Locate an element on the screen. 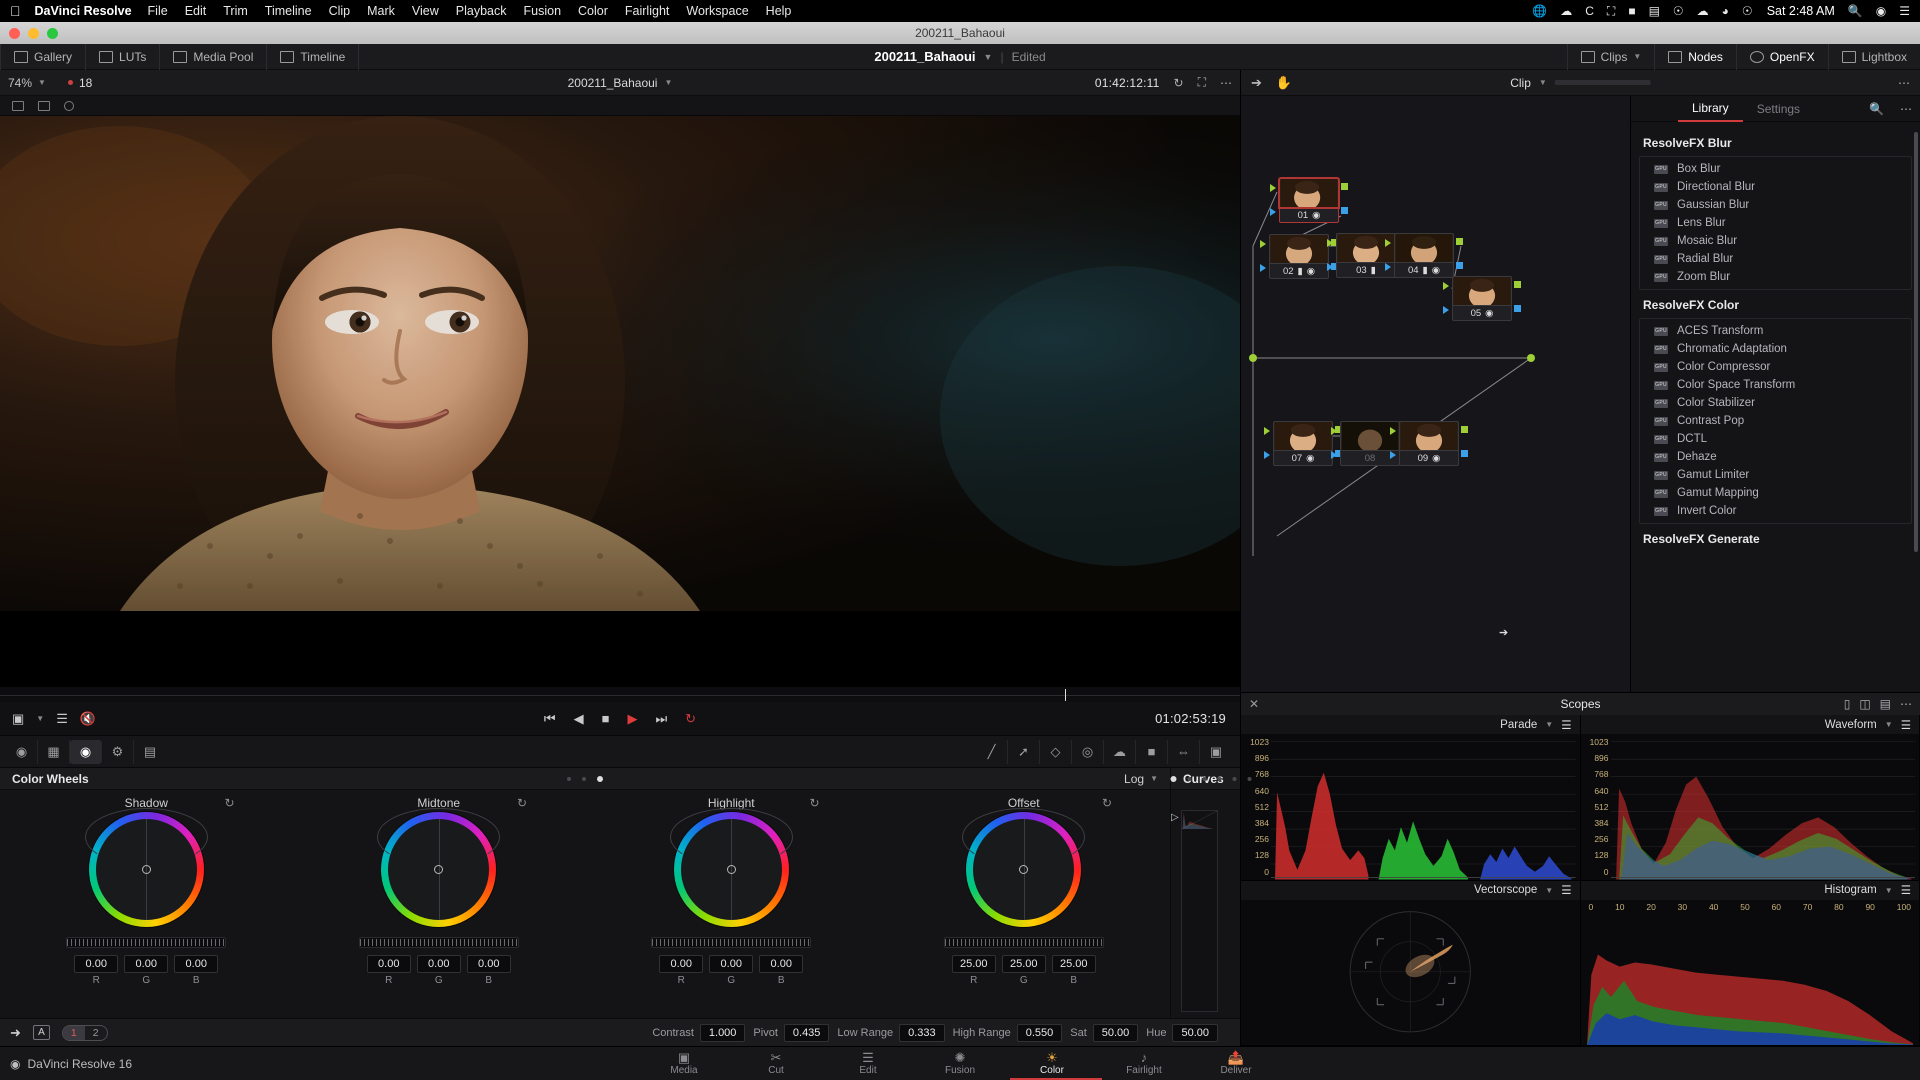 This screenshot has height=1080, width=1920. page-edit: ☰ Edit is located at coordinates (868, 1063).